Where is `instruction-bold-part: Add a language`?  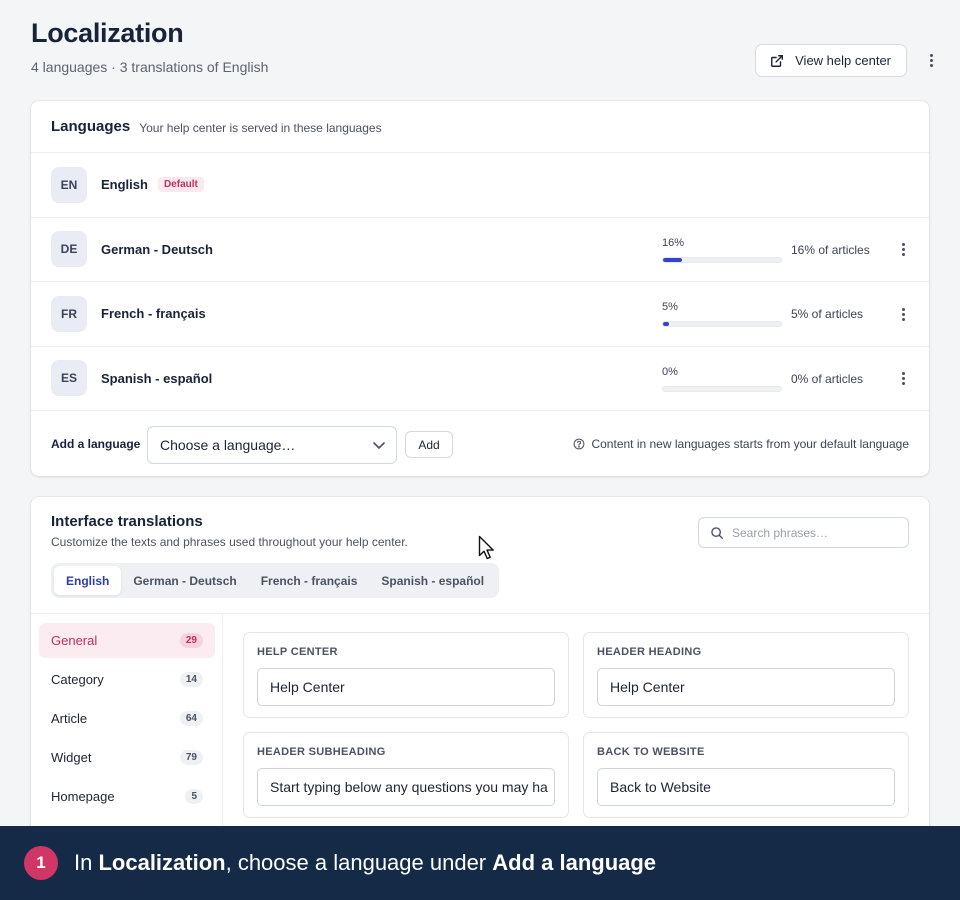
instruction-bold-part: Add a language is located at coordinates (574, 862).